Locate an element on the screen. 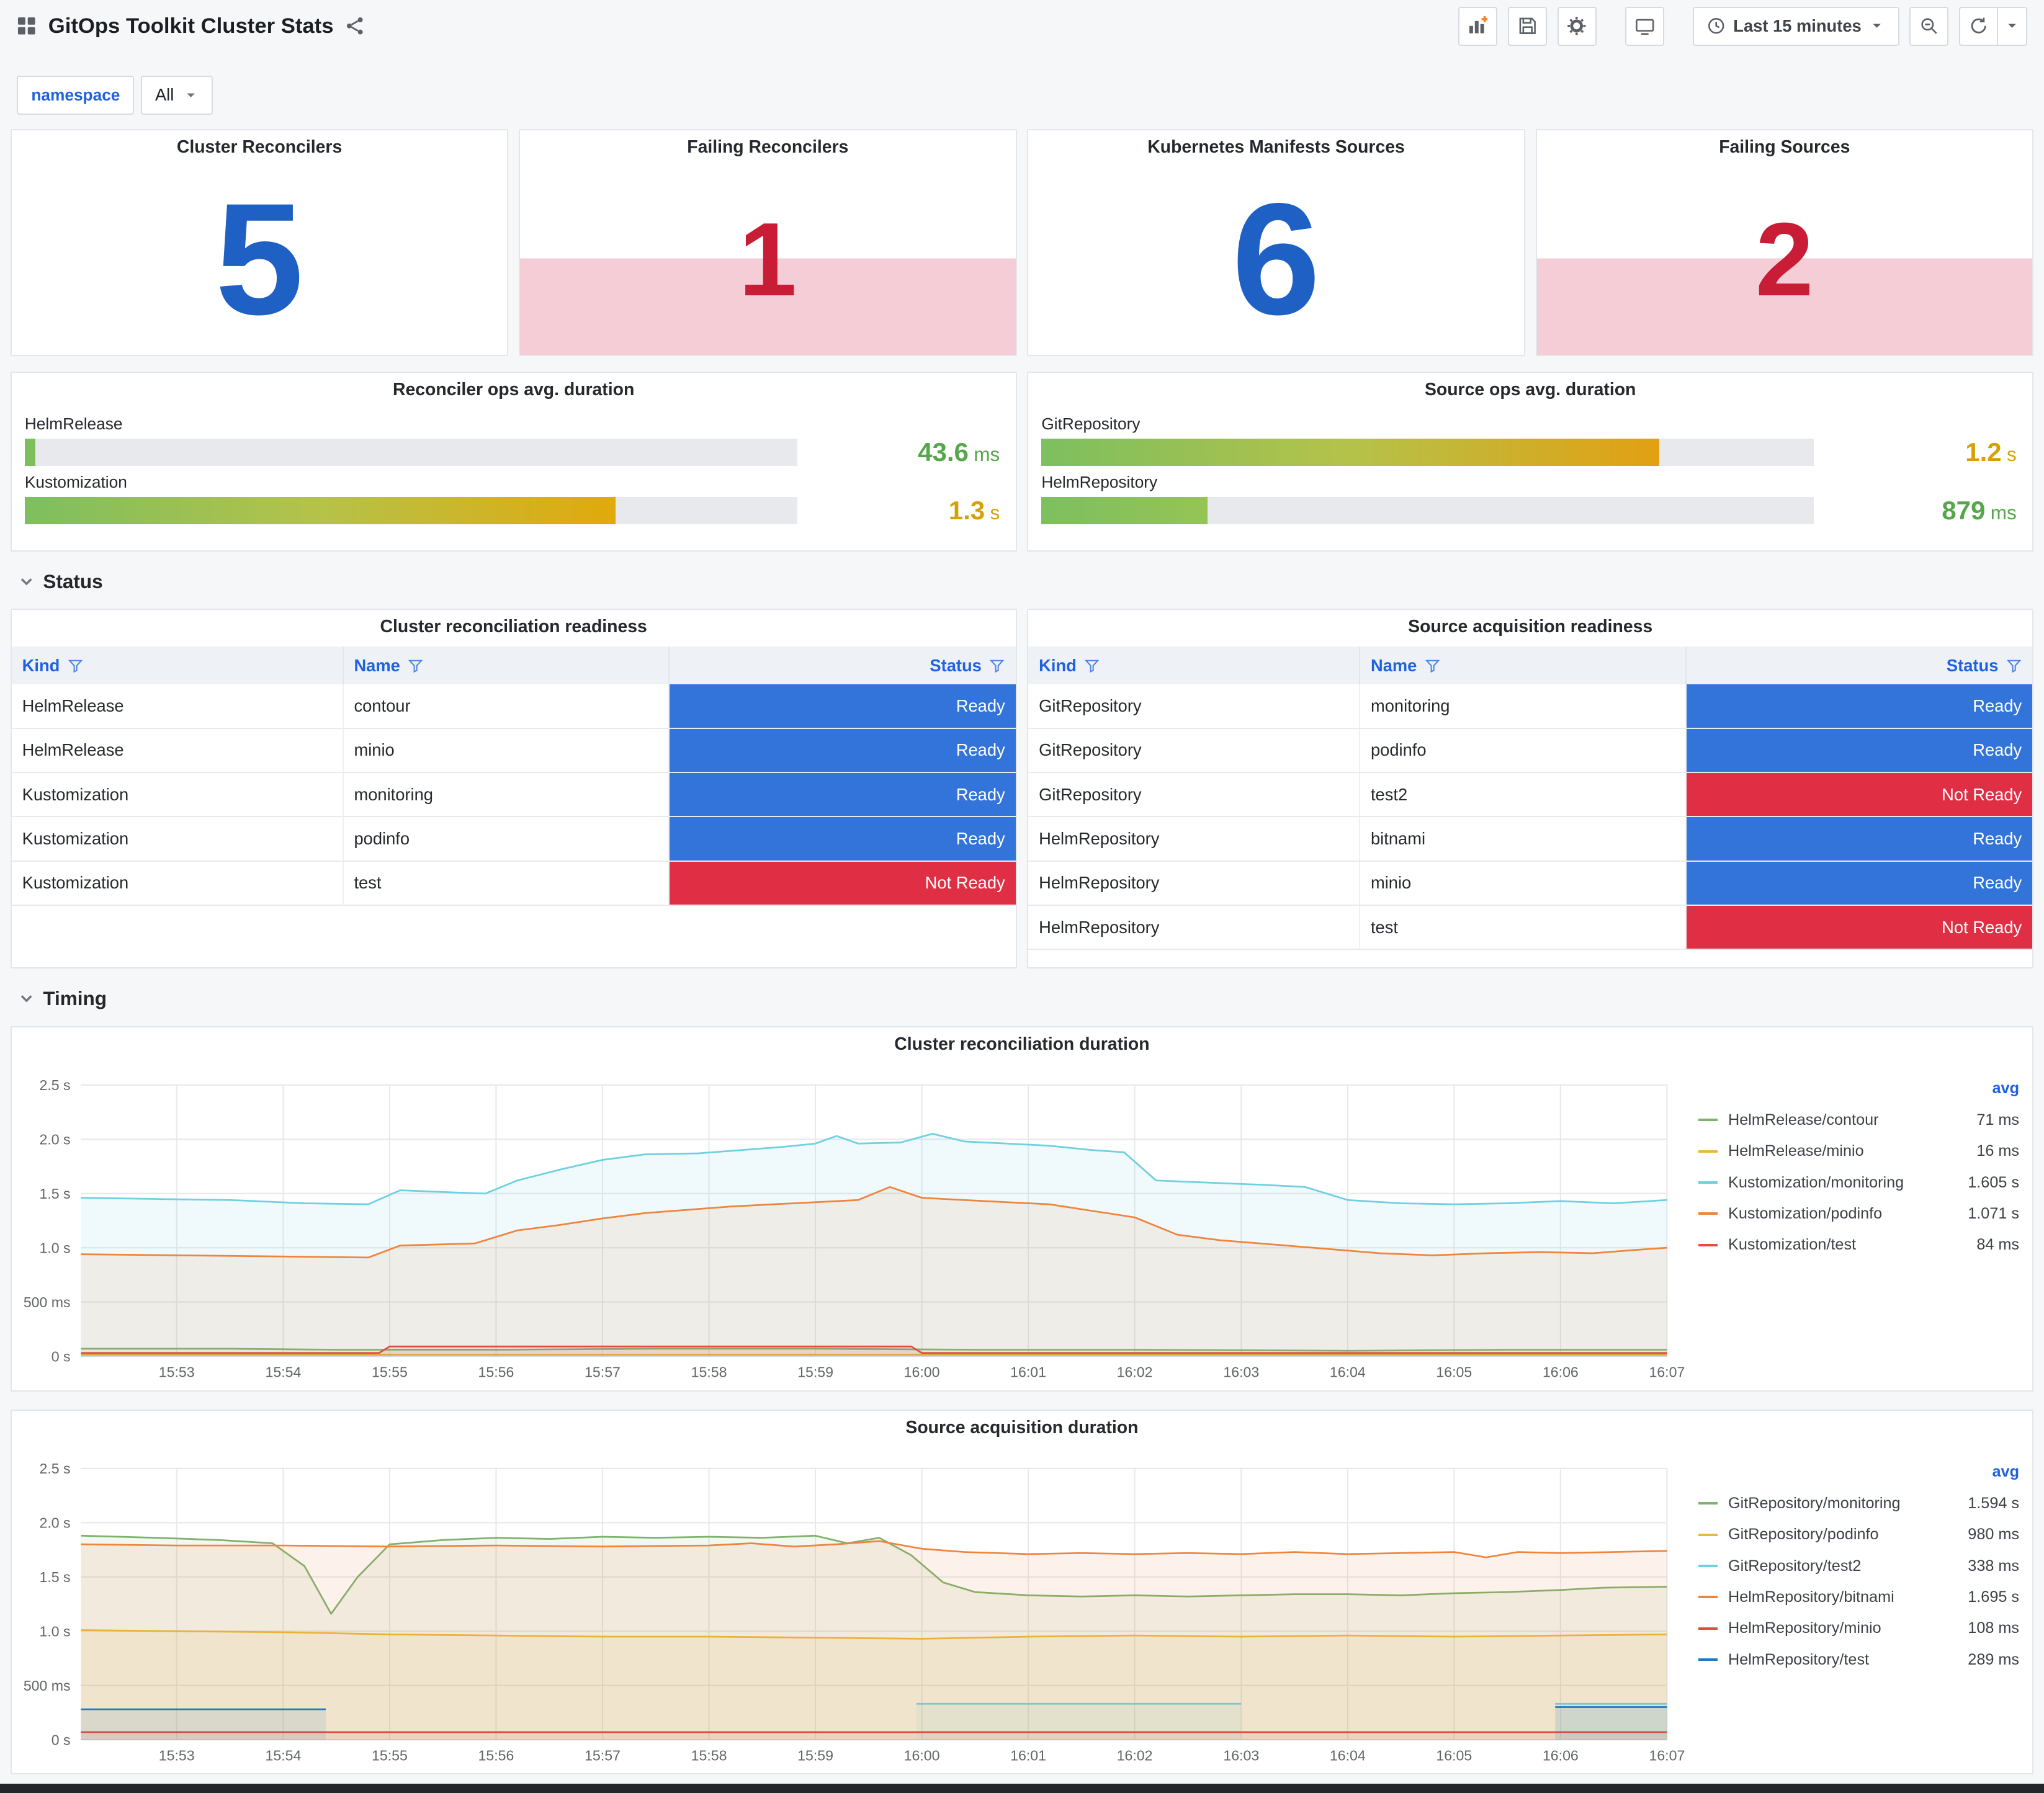 The image size is (2044, 1793). svg-text: 2.5 s is located at coordinates (54, 1468).